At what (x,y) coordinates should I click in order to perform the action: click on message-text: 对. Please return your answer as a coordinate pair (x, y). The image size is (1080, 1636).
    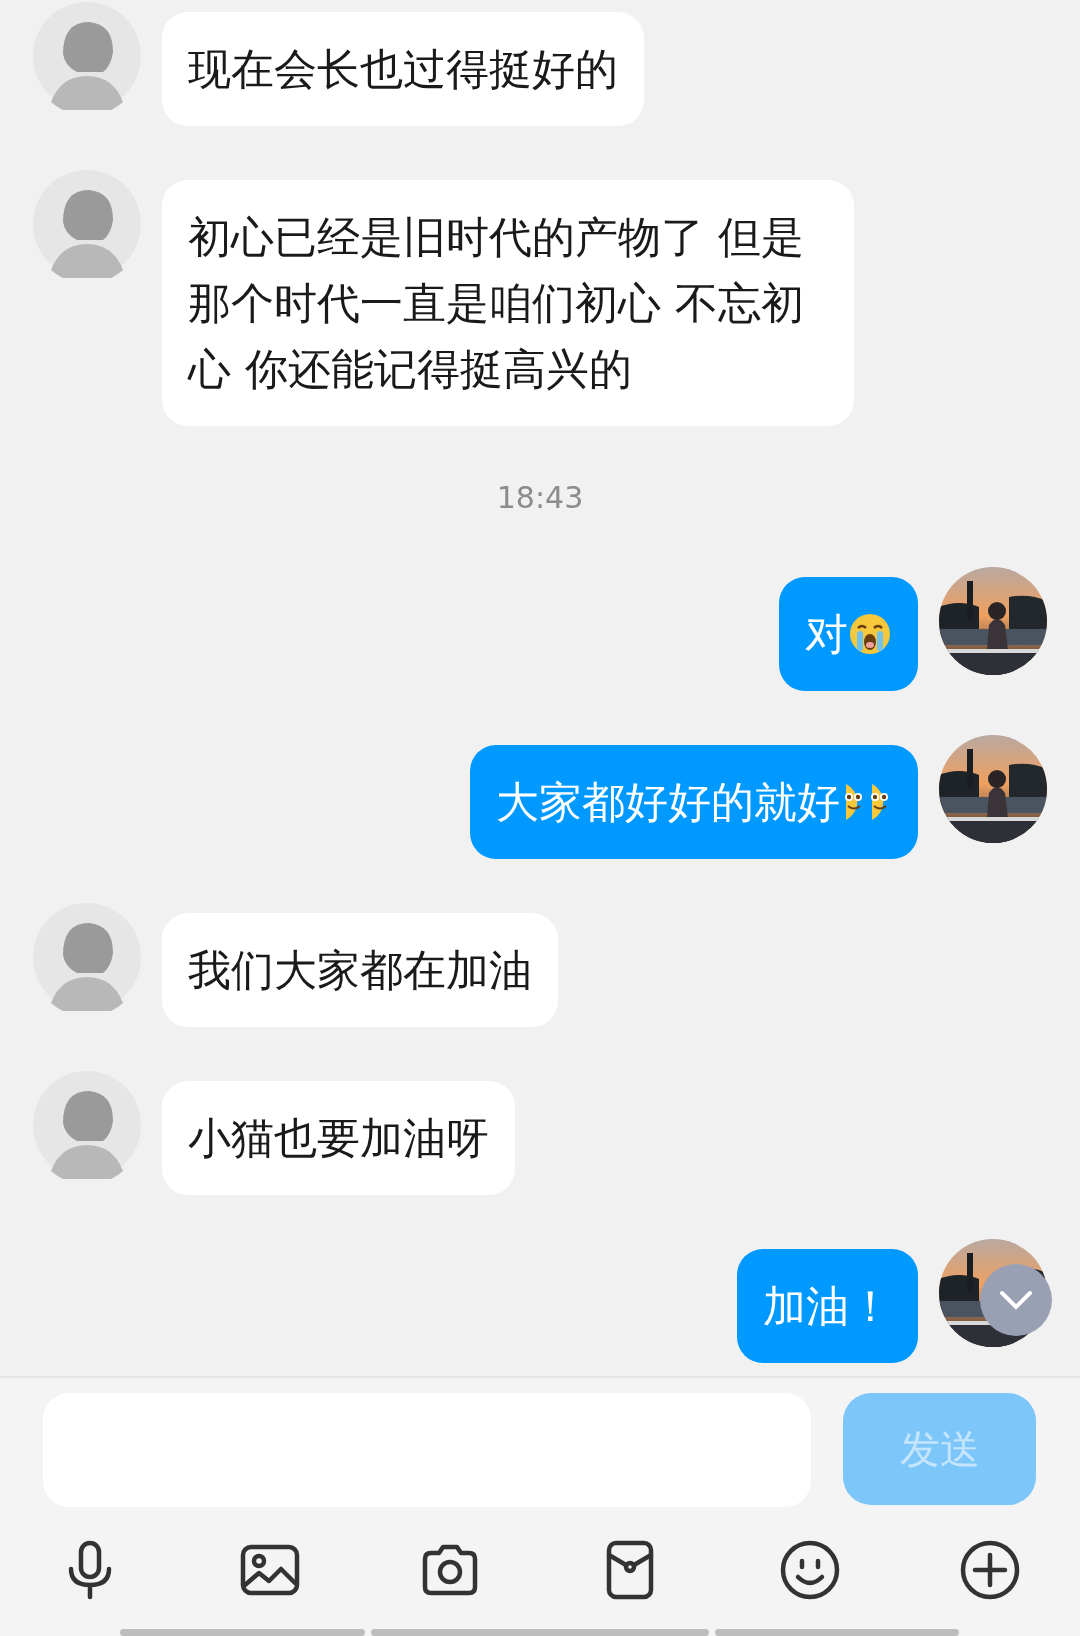
    Looking at the image, I should click on (826, 634).